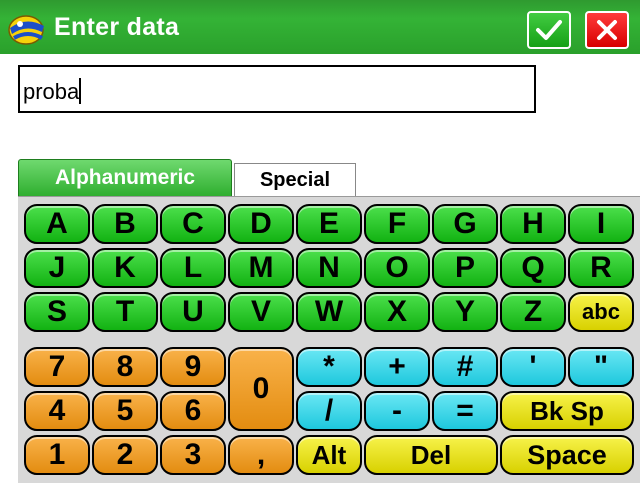 The height and width of the screenshot is (483, 640). I want to click on key-quote: ", so click(601, 367).